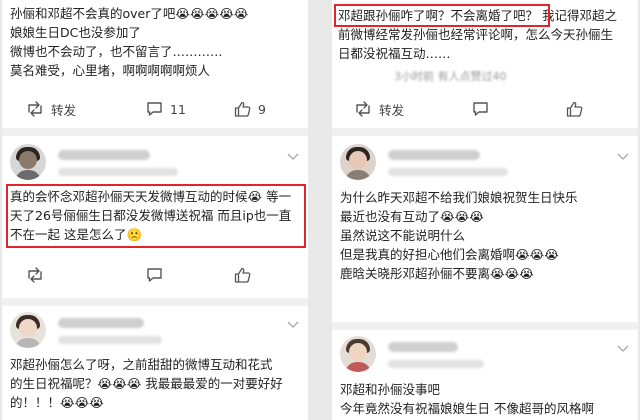 The width and height of the screenshot is (640, 420). What do you see at coordinates (403, 235) in the screenshot?
I see `post-text-line: 虽然说这不能说明什么` at bounding box center [403, 235].